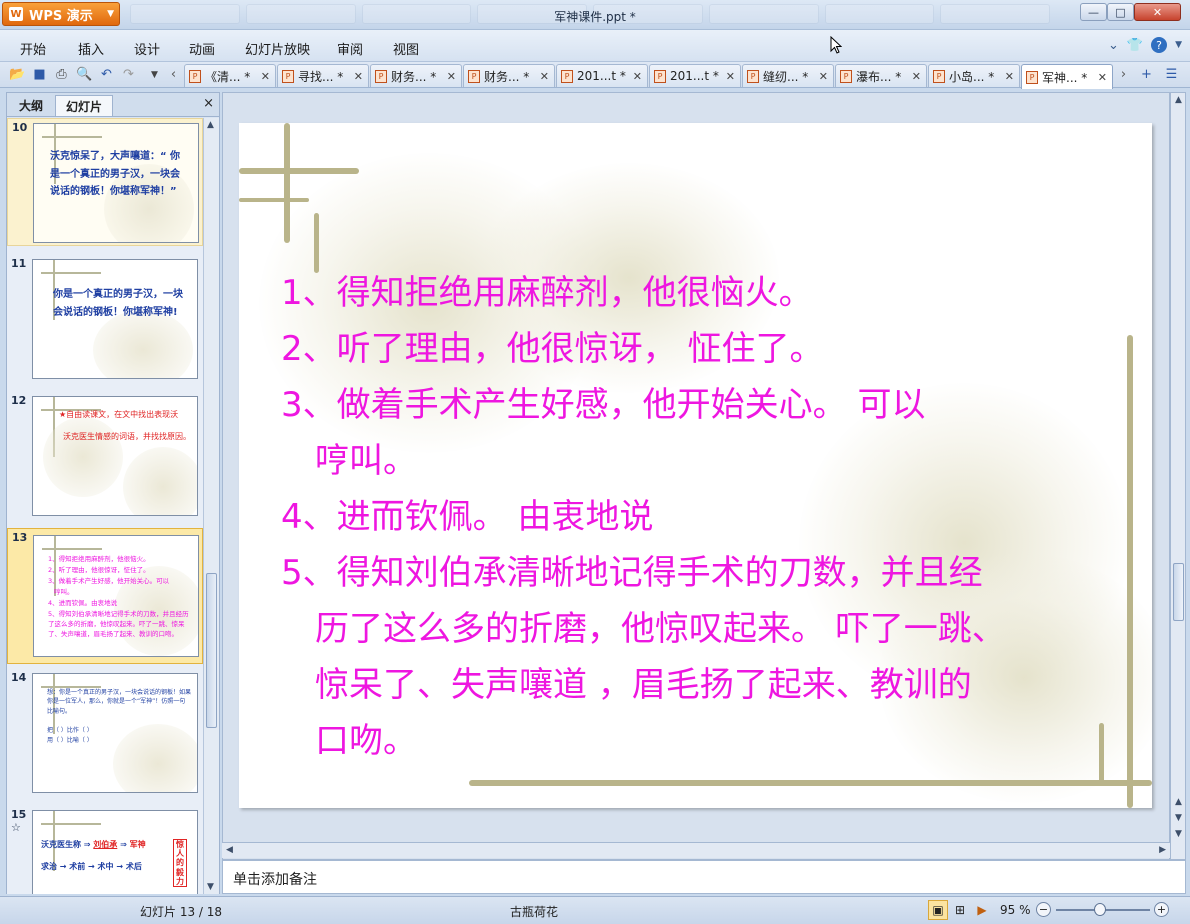  Describe the element at coordinates (1159, 45) in the screenshot. I see `help-icon: ?` at that location.